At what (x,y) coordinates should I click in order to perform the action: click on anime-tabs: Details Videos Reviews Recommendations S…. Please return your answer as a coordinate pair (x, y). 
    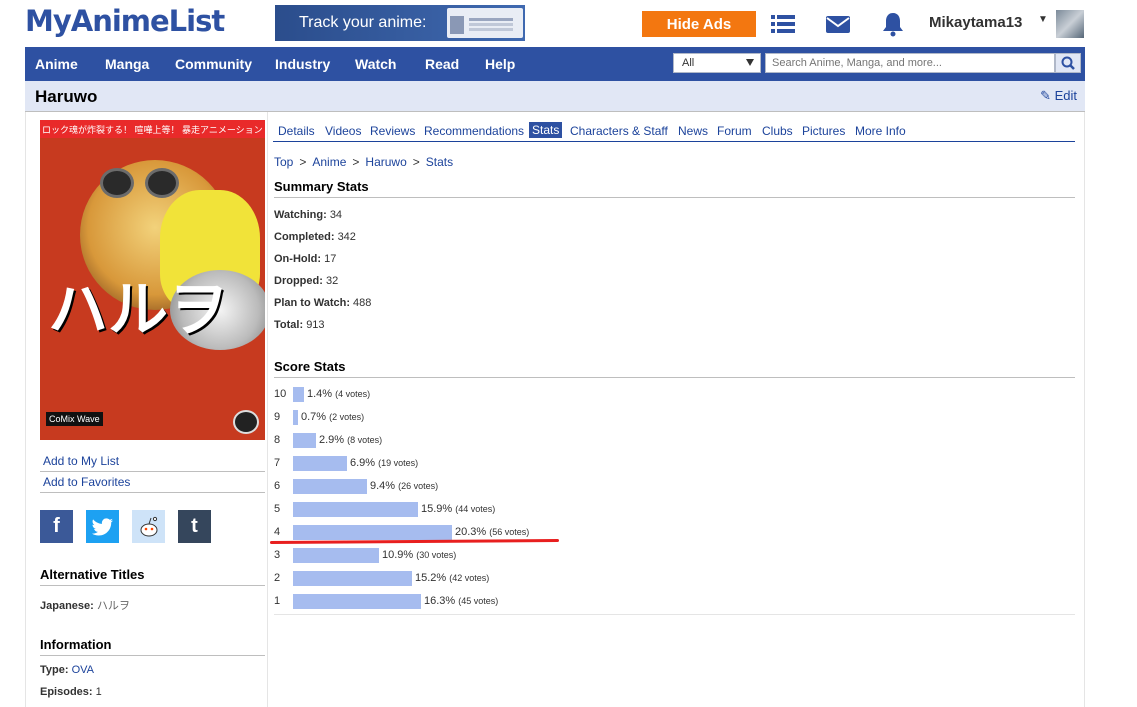
    Looking at the image, I should click on (674, 131).